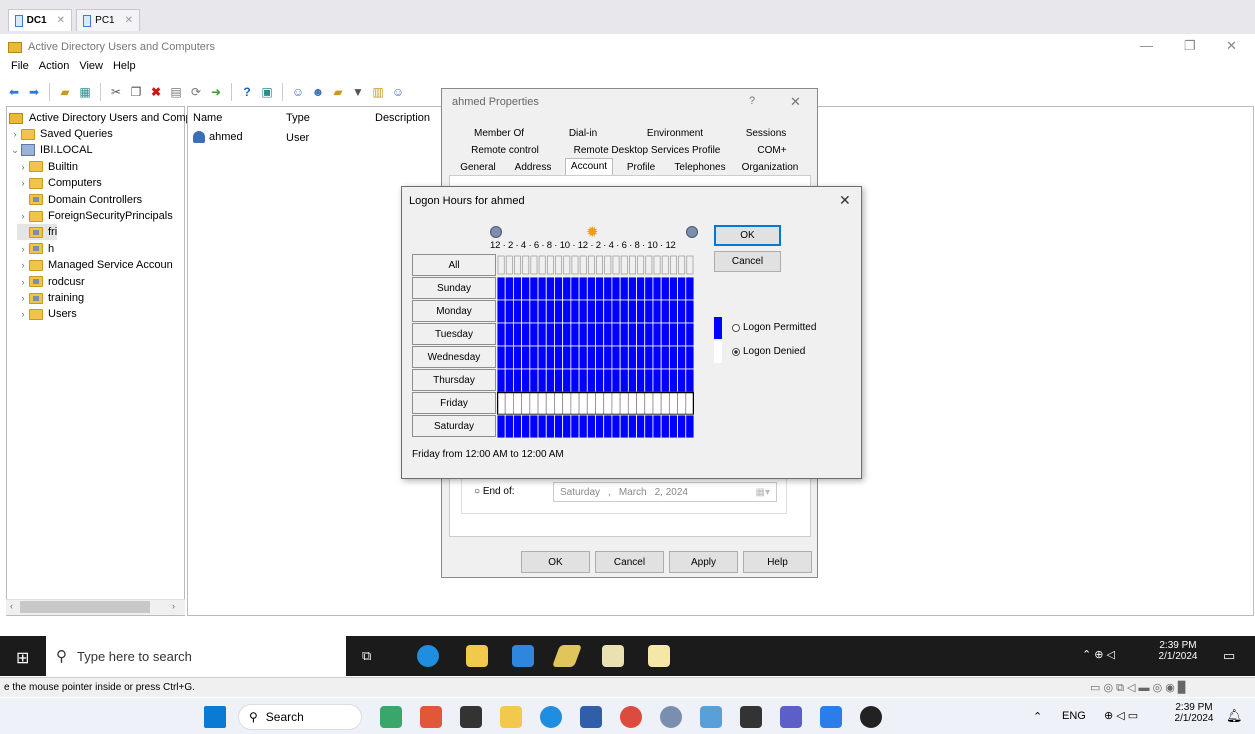  What do you see at coordinates (1121, 715) in the screenshot?
I see `network-volume-battery-icons: ⊕ ◁ ▭` at bounding box center [1121, 715].